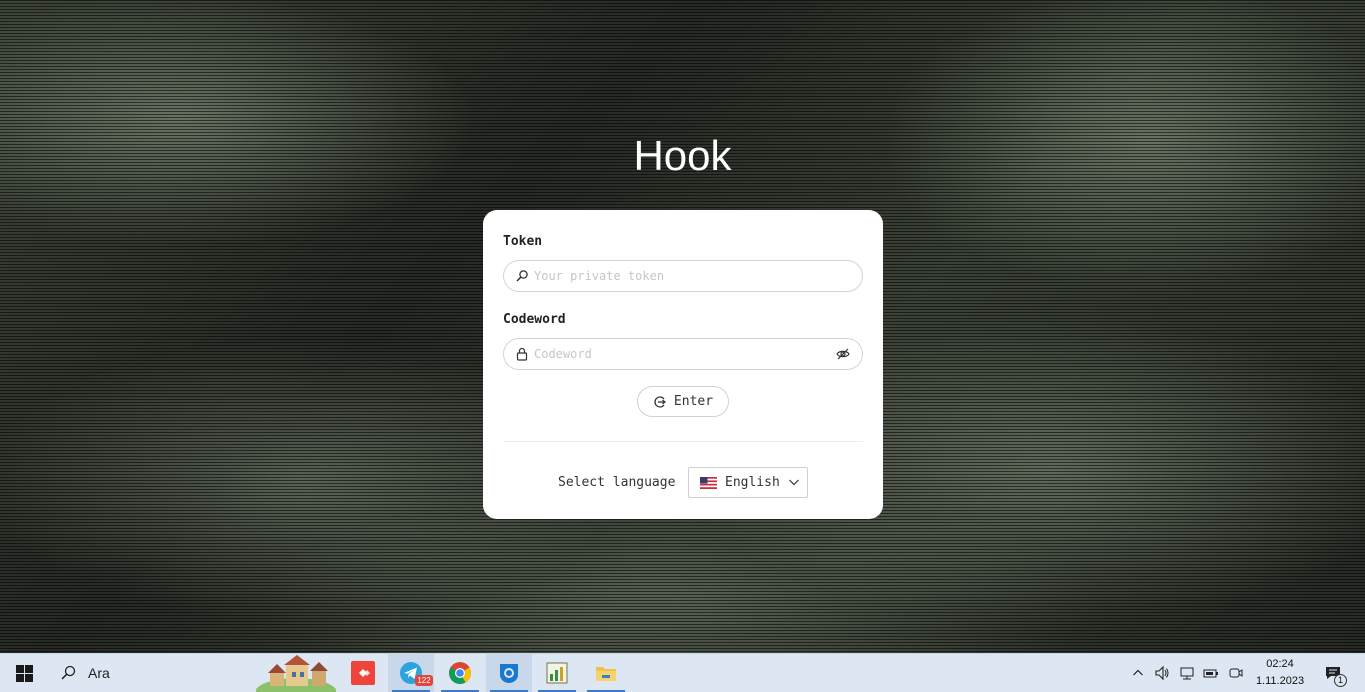 This screenshot has height=692, width=1365. What do you see at coordinates (693, 401) in the screenshot?
I see `enter-button-label: Enter` at bounding box center [693, 401].